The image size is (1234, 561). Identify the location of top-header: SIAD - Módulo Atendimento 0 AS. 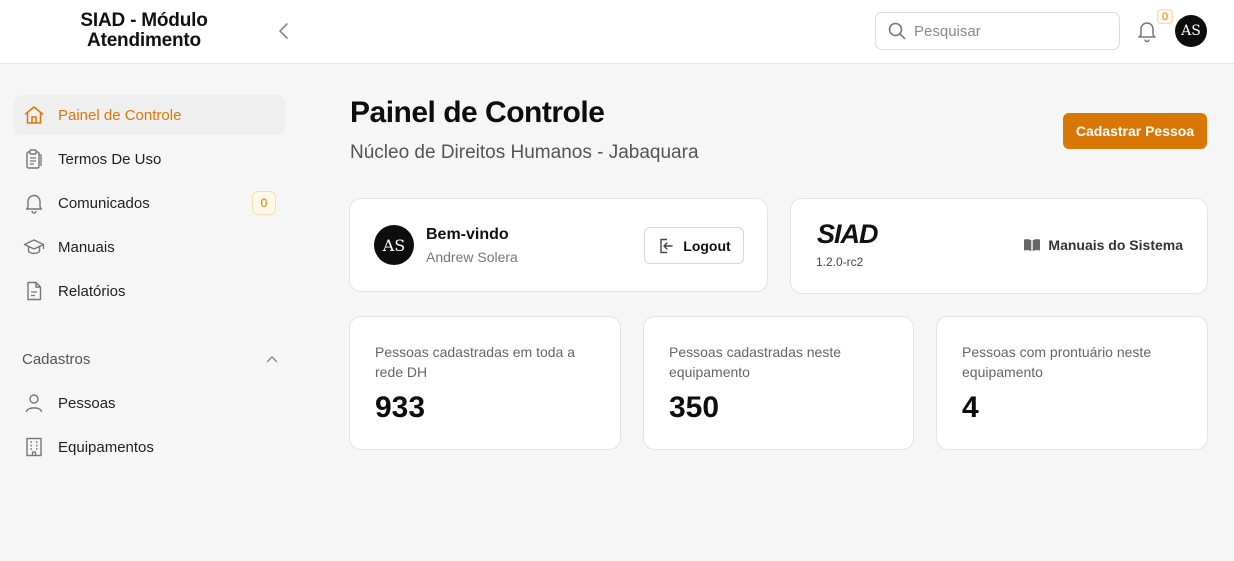
(617, 32).